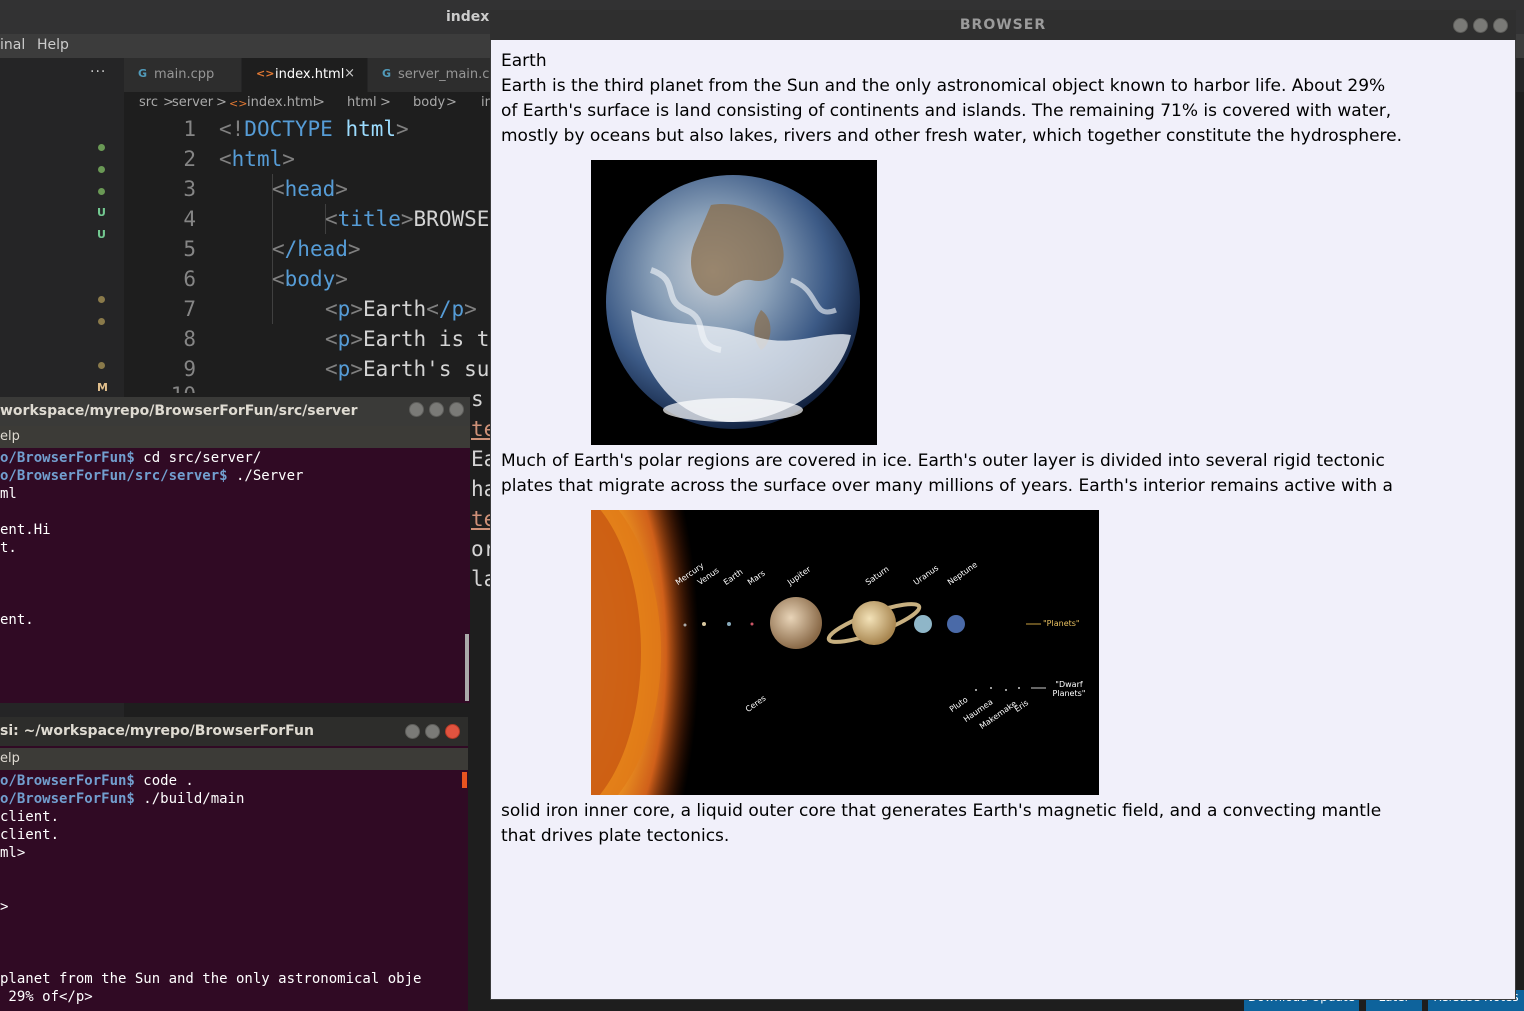 Image resolution: width=1524 pixels, height=1011 pixels. I want to click on code-line-3: <head>, so click(310, 189).